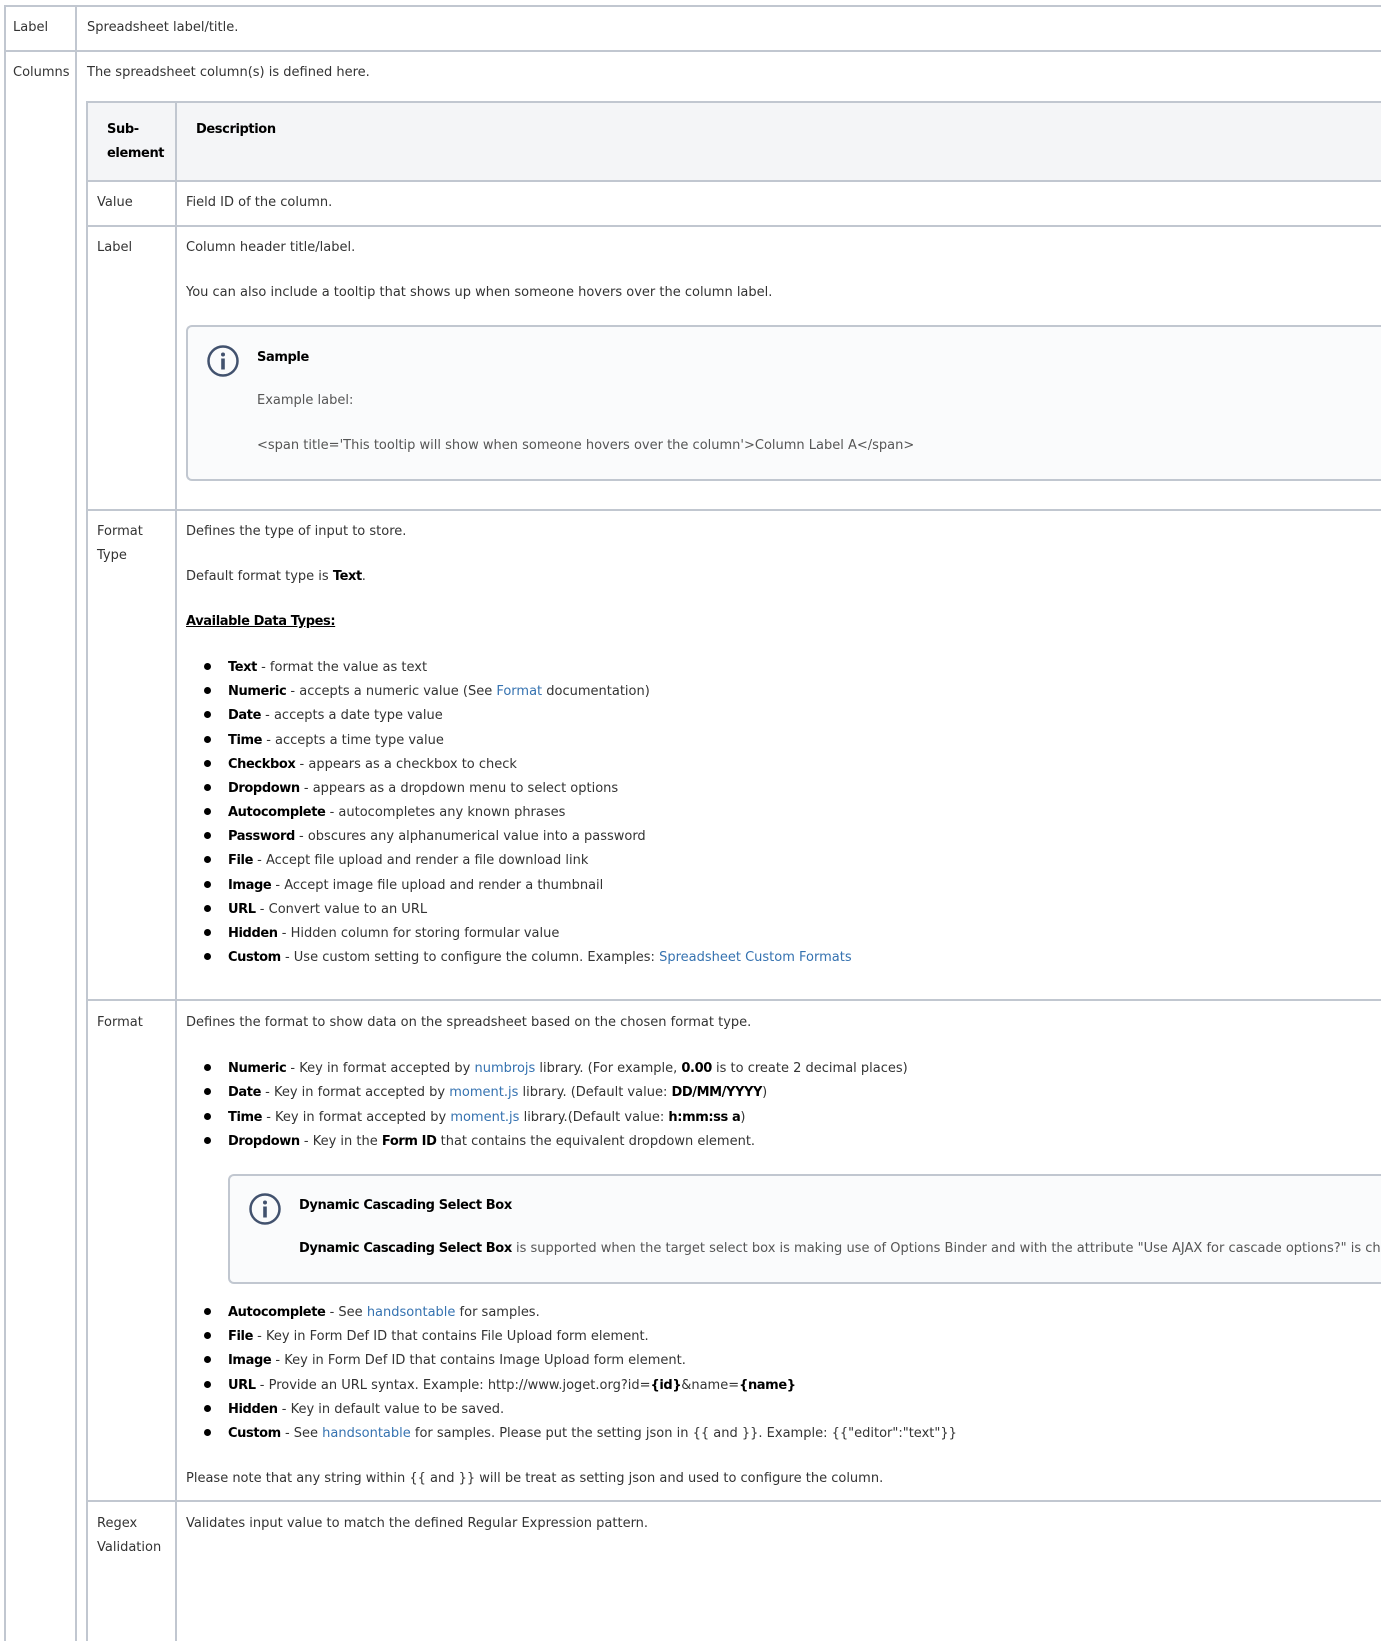 The image size is (1381, 1641). What do you see at coordinates (406, 764) in the screenshot?
I see `list-item-text: - appears as a checkbox to check` at bounding box center [406, 764].